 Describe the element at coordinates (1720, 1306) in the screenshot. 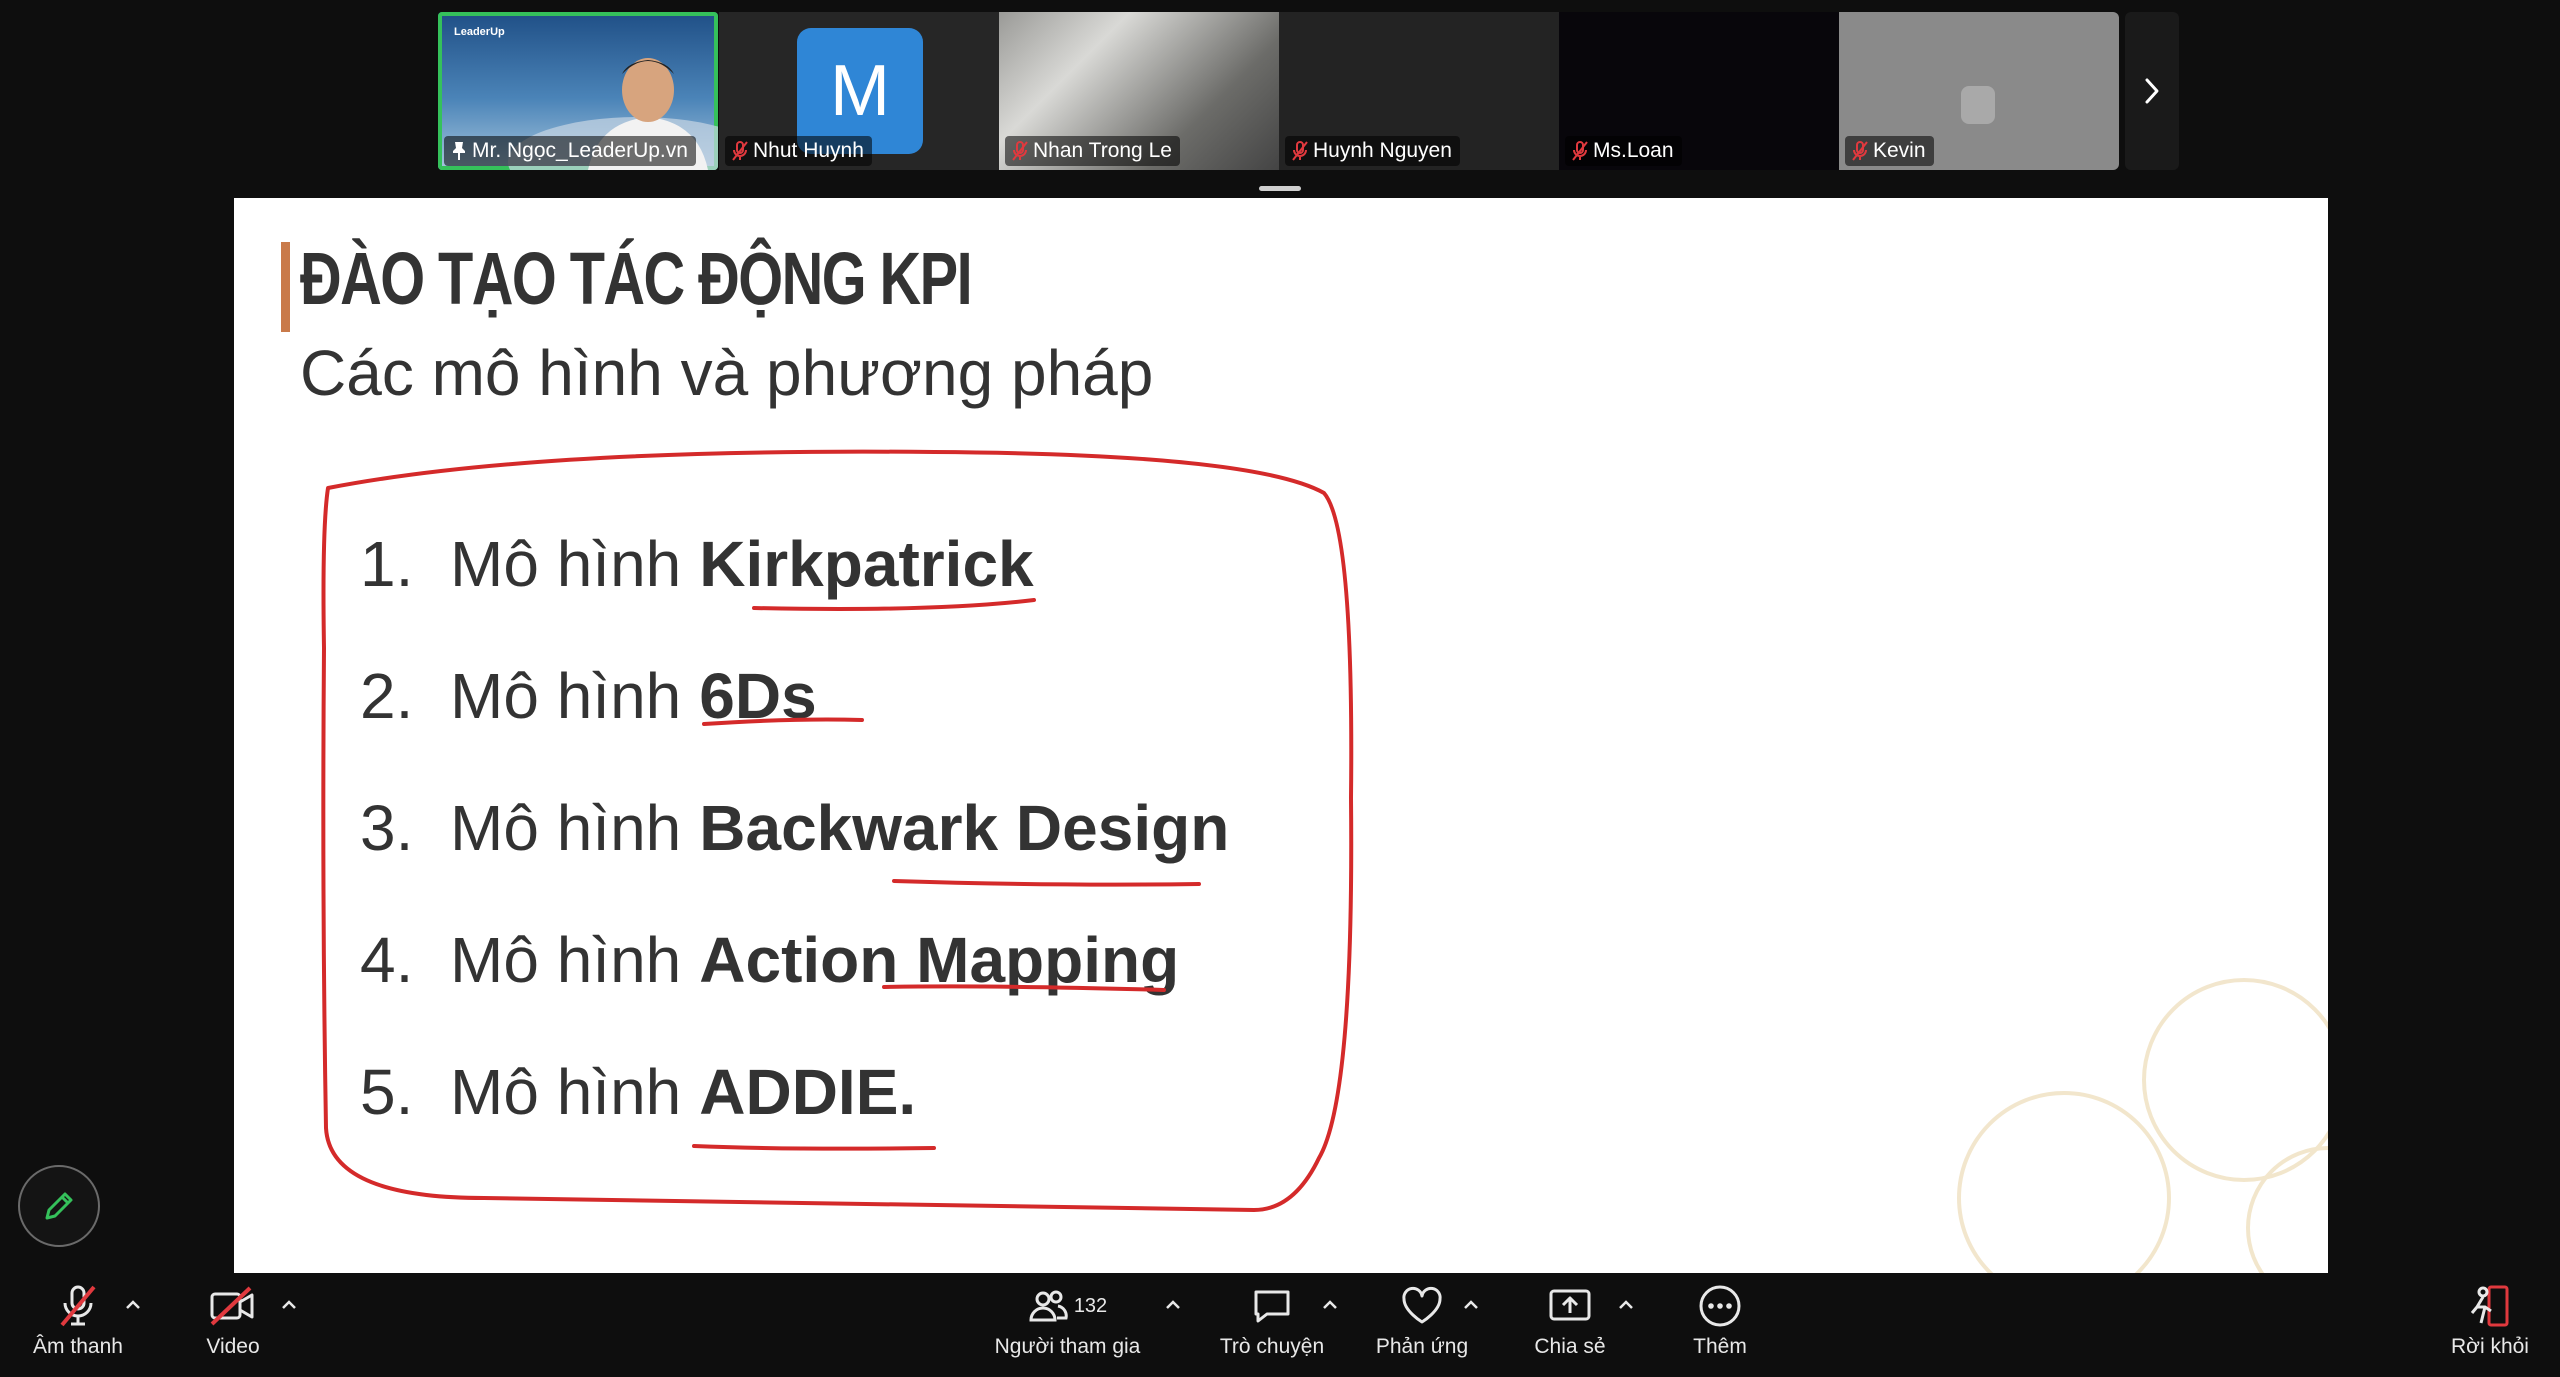

I see `more-icon` at that location.